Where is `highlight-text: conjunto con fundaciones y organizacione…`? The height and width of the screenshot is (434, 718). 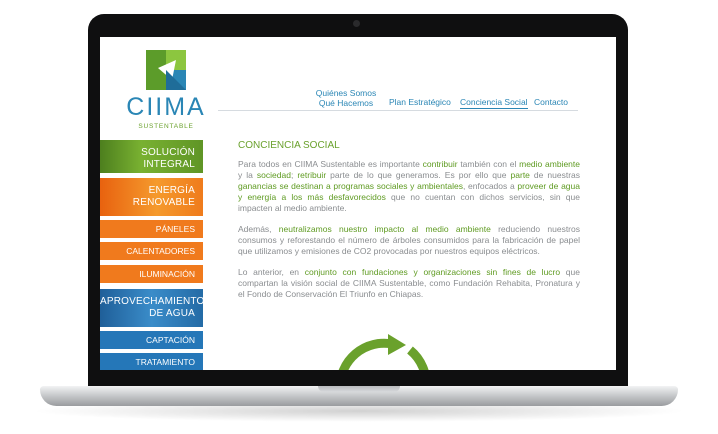 highlight-text: conjunto con fundaciones y organizacione… is located at coordinates (432, 272).